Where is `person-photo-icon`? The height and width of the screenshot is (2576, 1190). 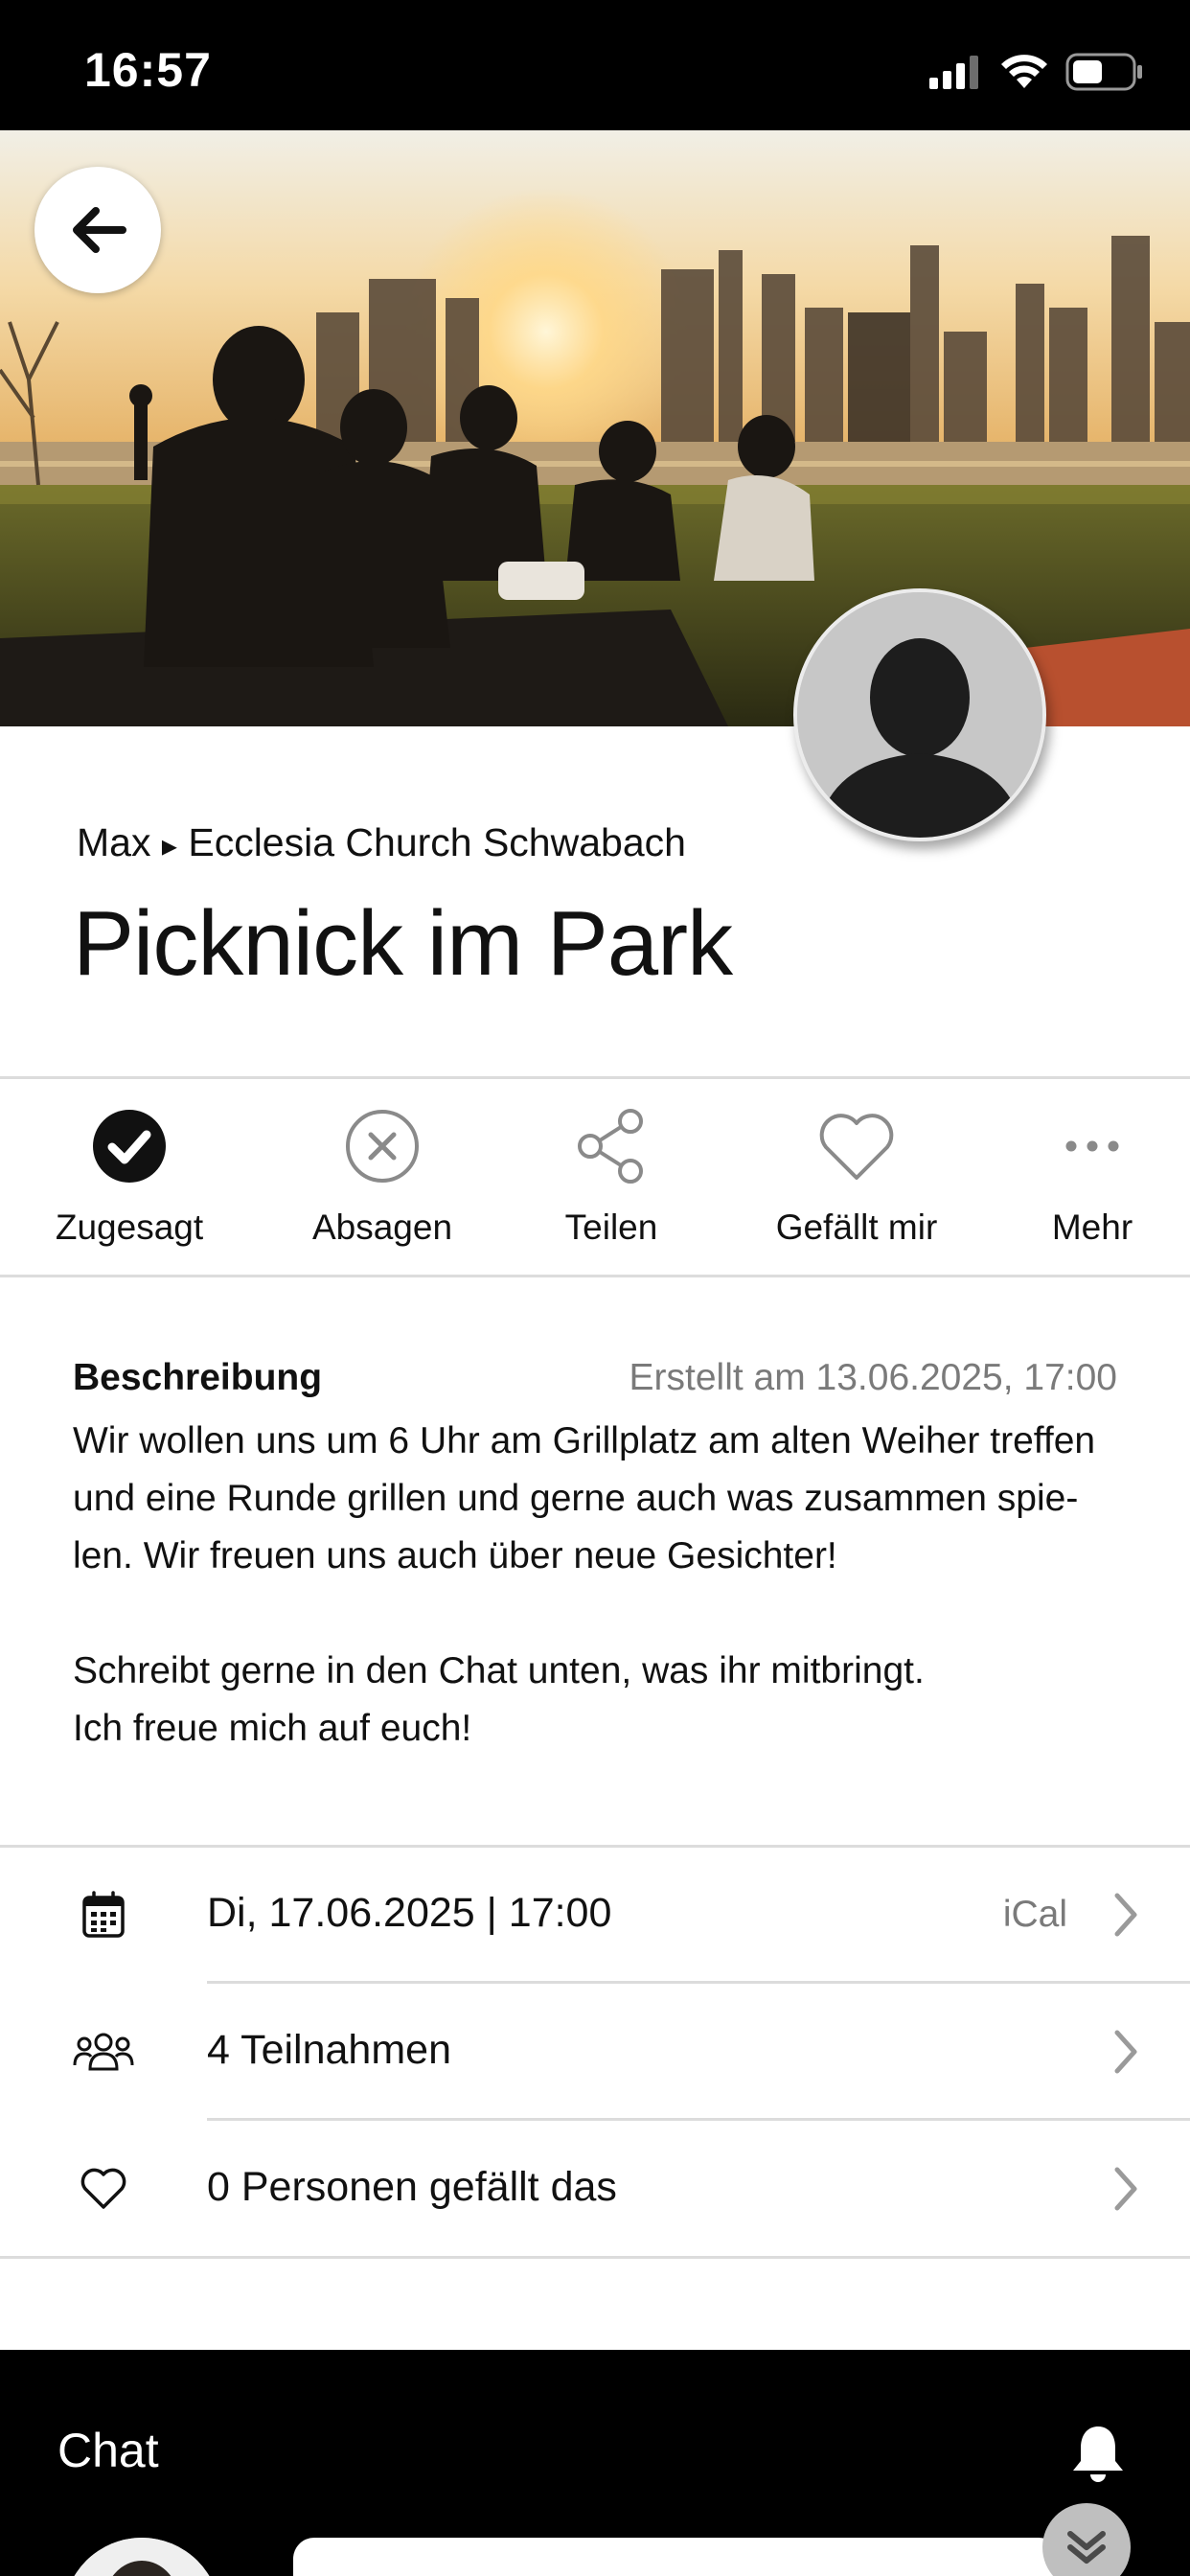 person-photo-icon is located at coordinates (141, 2557).